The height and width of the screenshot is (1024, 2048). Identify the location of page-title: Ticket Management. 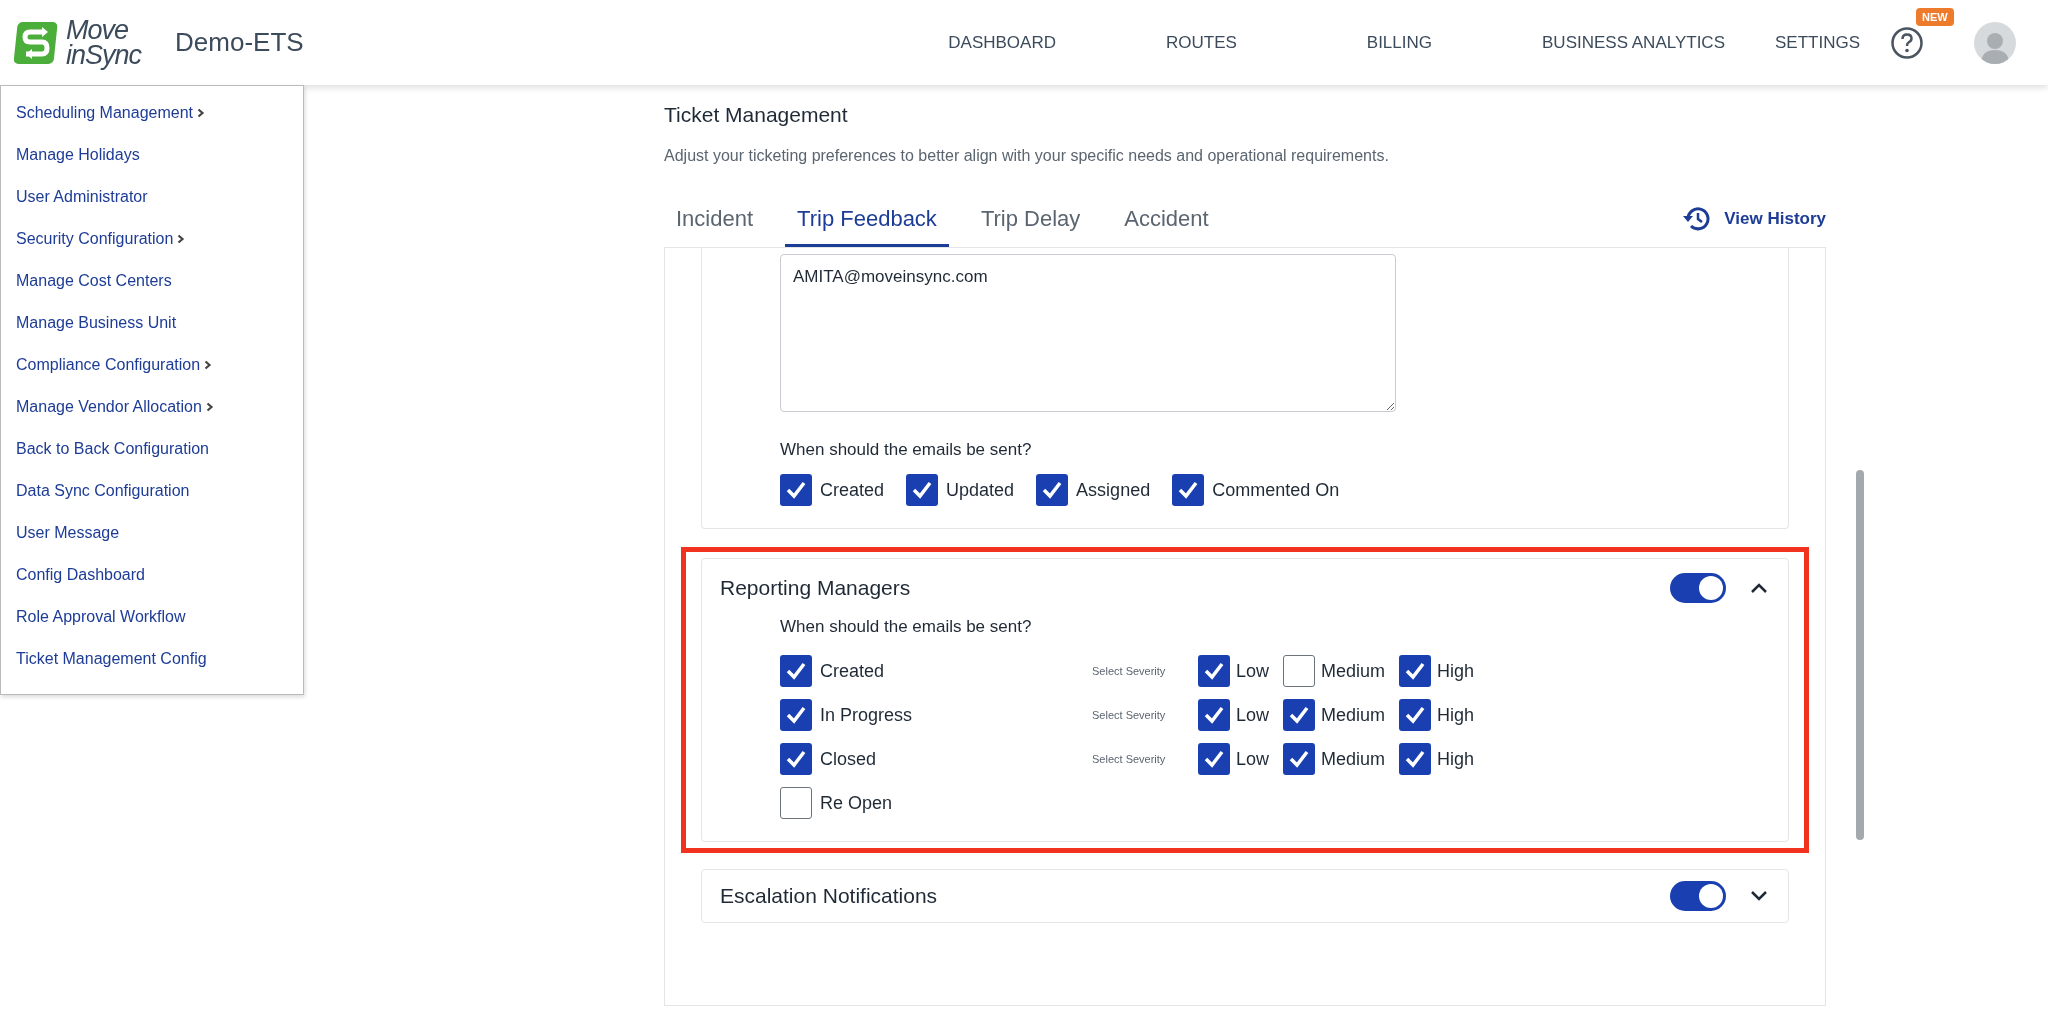
(756, 115).